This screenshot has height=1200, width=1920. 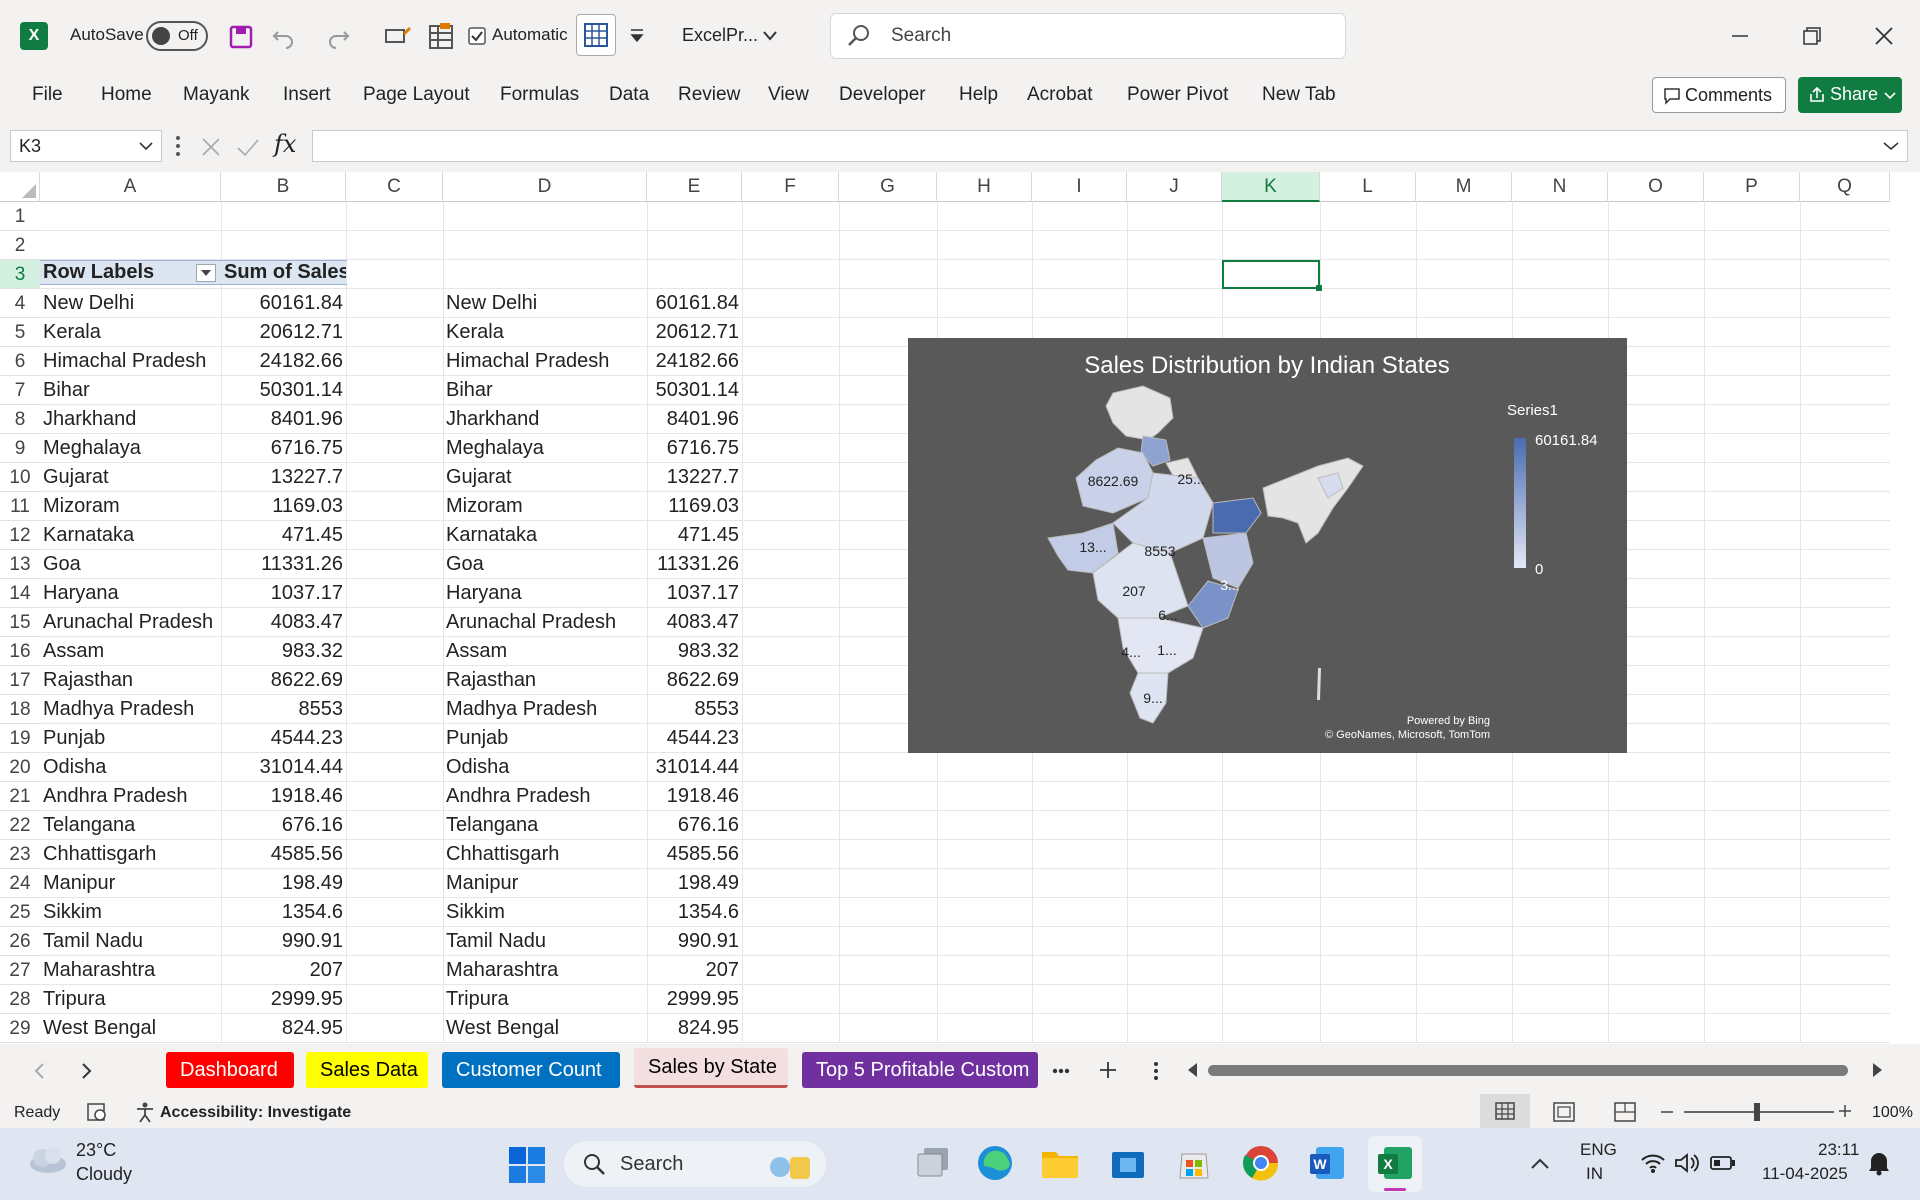 What do you see at coordinates (283, 362) in the screenshot?
I see `pivot-sales-cell: 24182.66` at bounding box center [283, 362].